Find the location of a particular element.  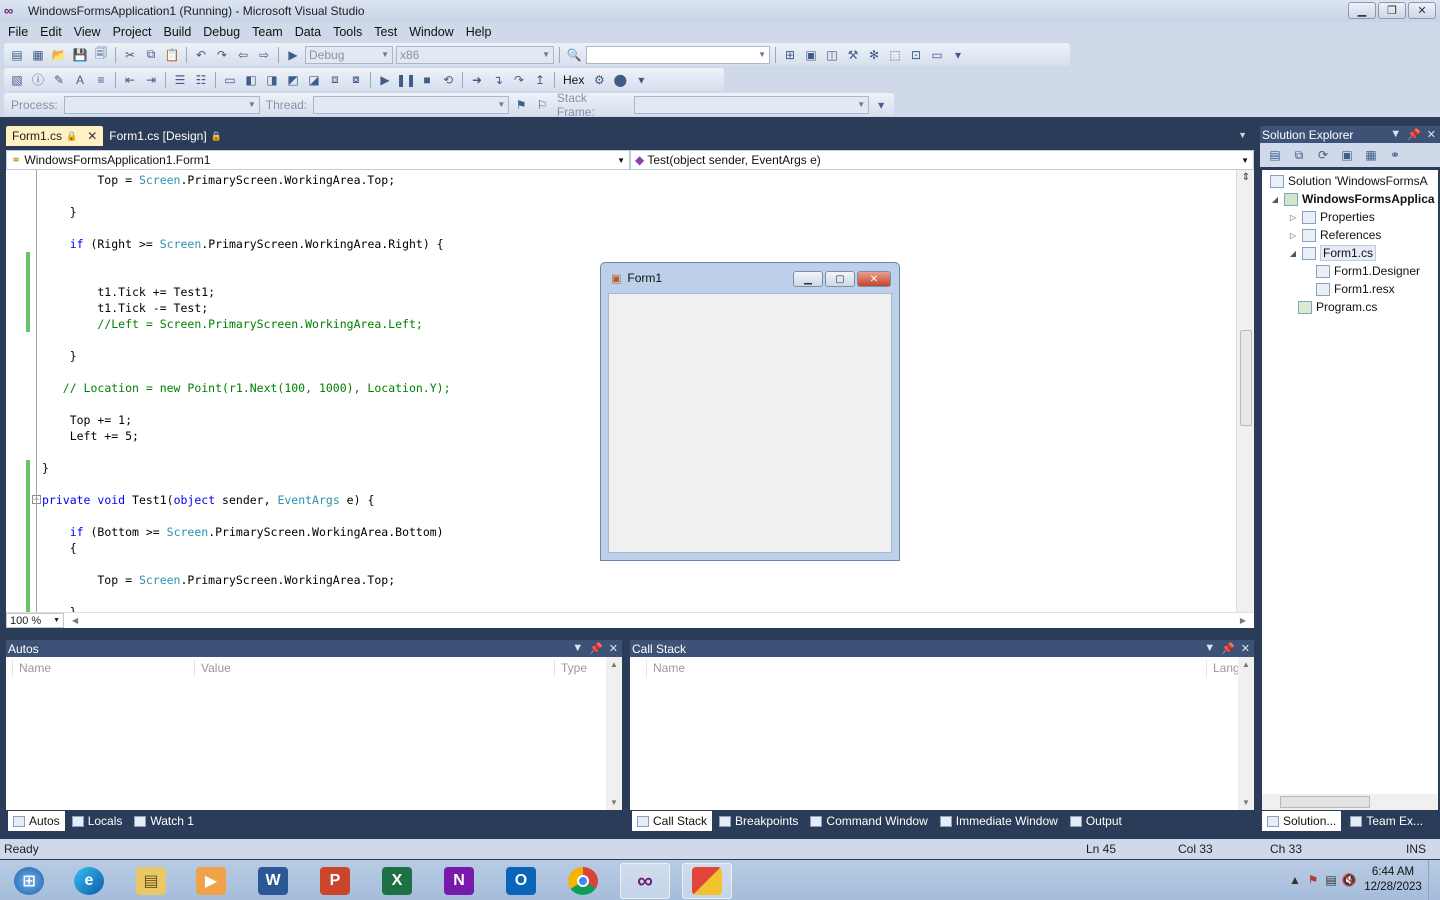

step-over-icon: ↷ is located at coordinates (519, 80).